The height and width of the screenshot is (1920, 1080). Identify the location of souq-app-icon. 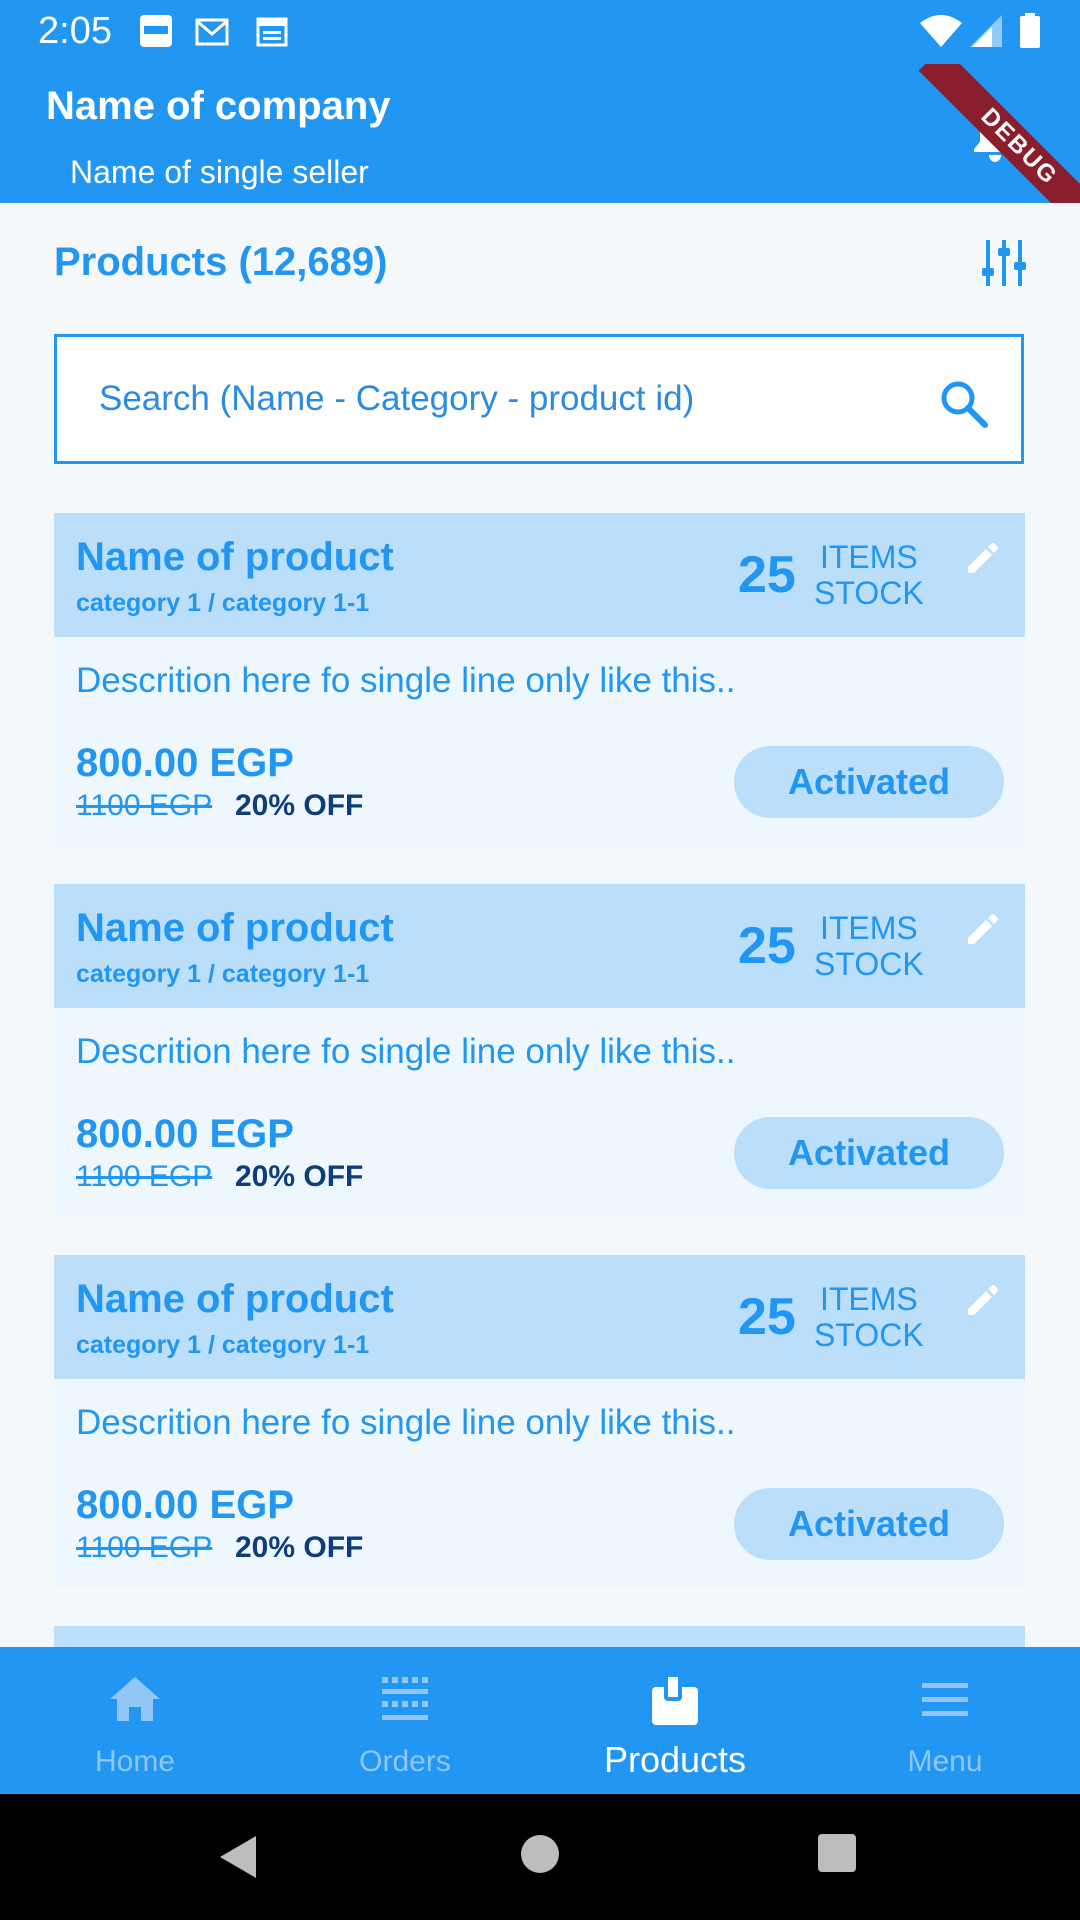
(156, 31).